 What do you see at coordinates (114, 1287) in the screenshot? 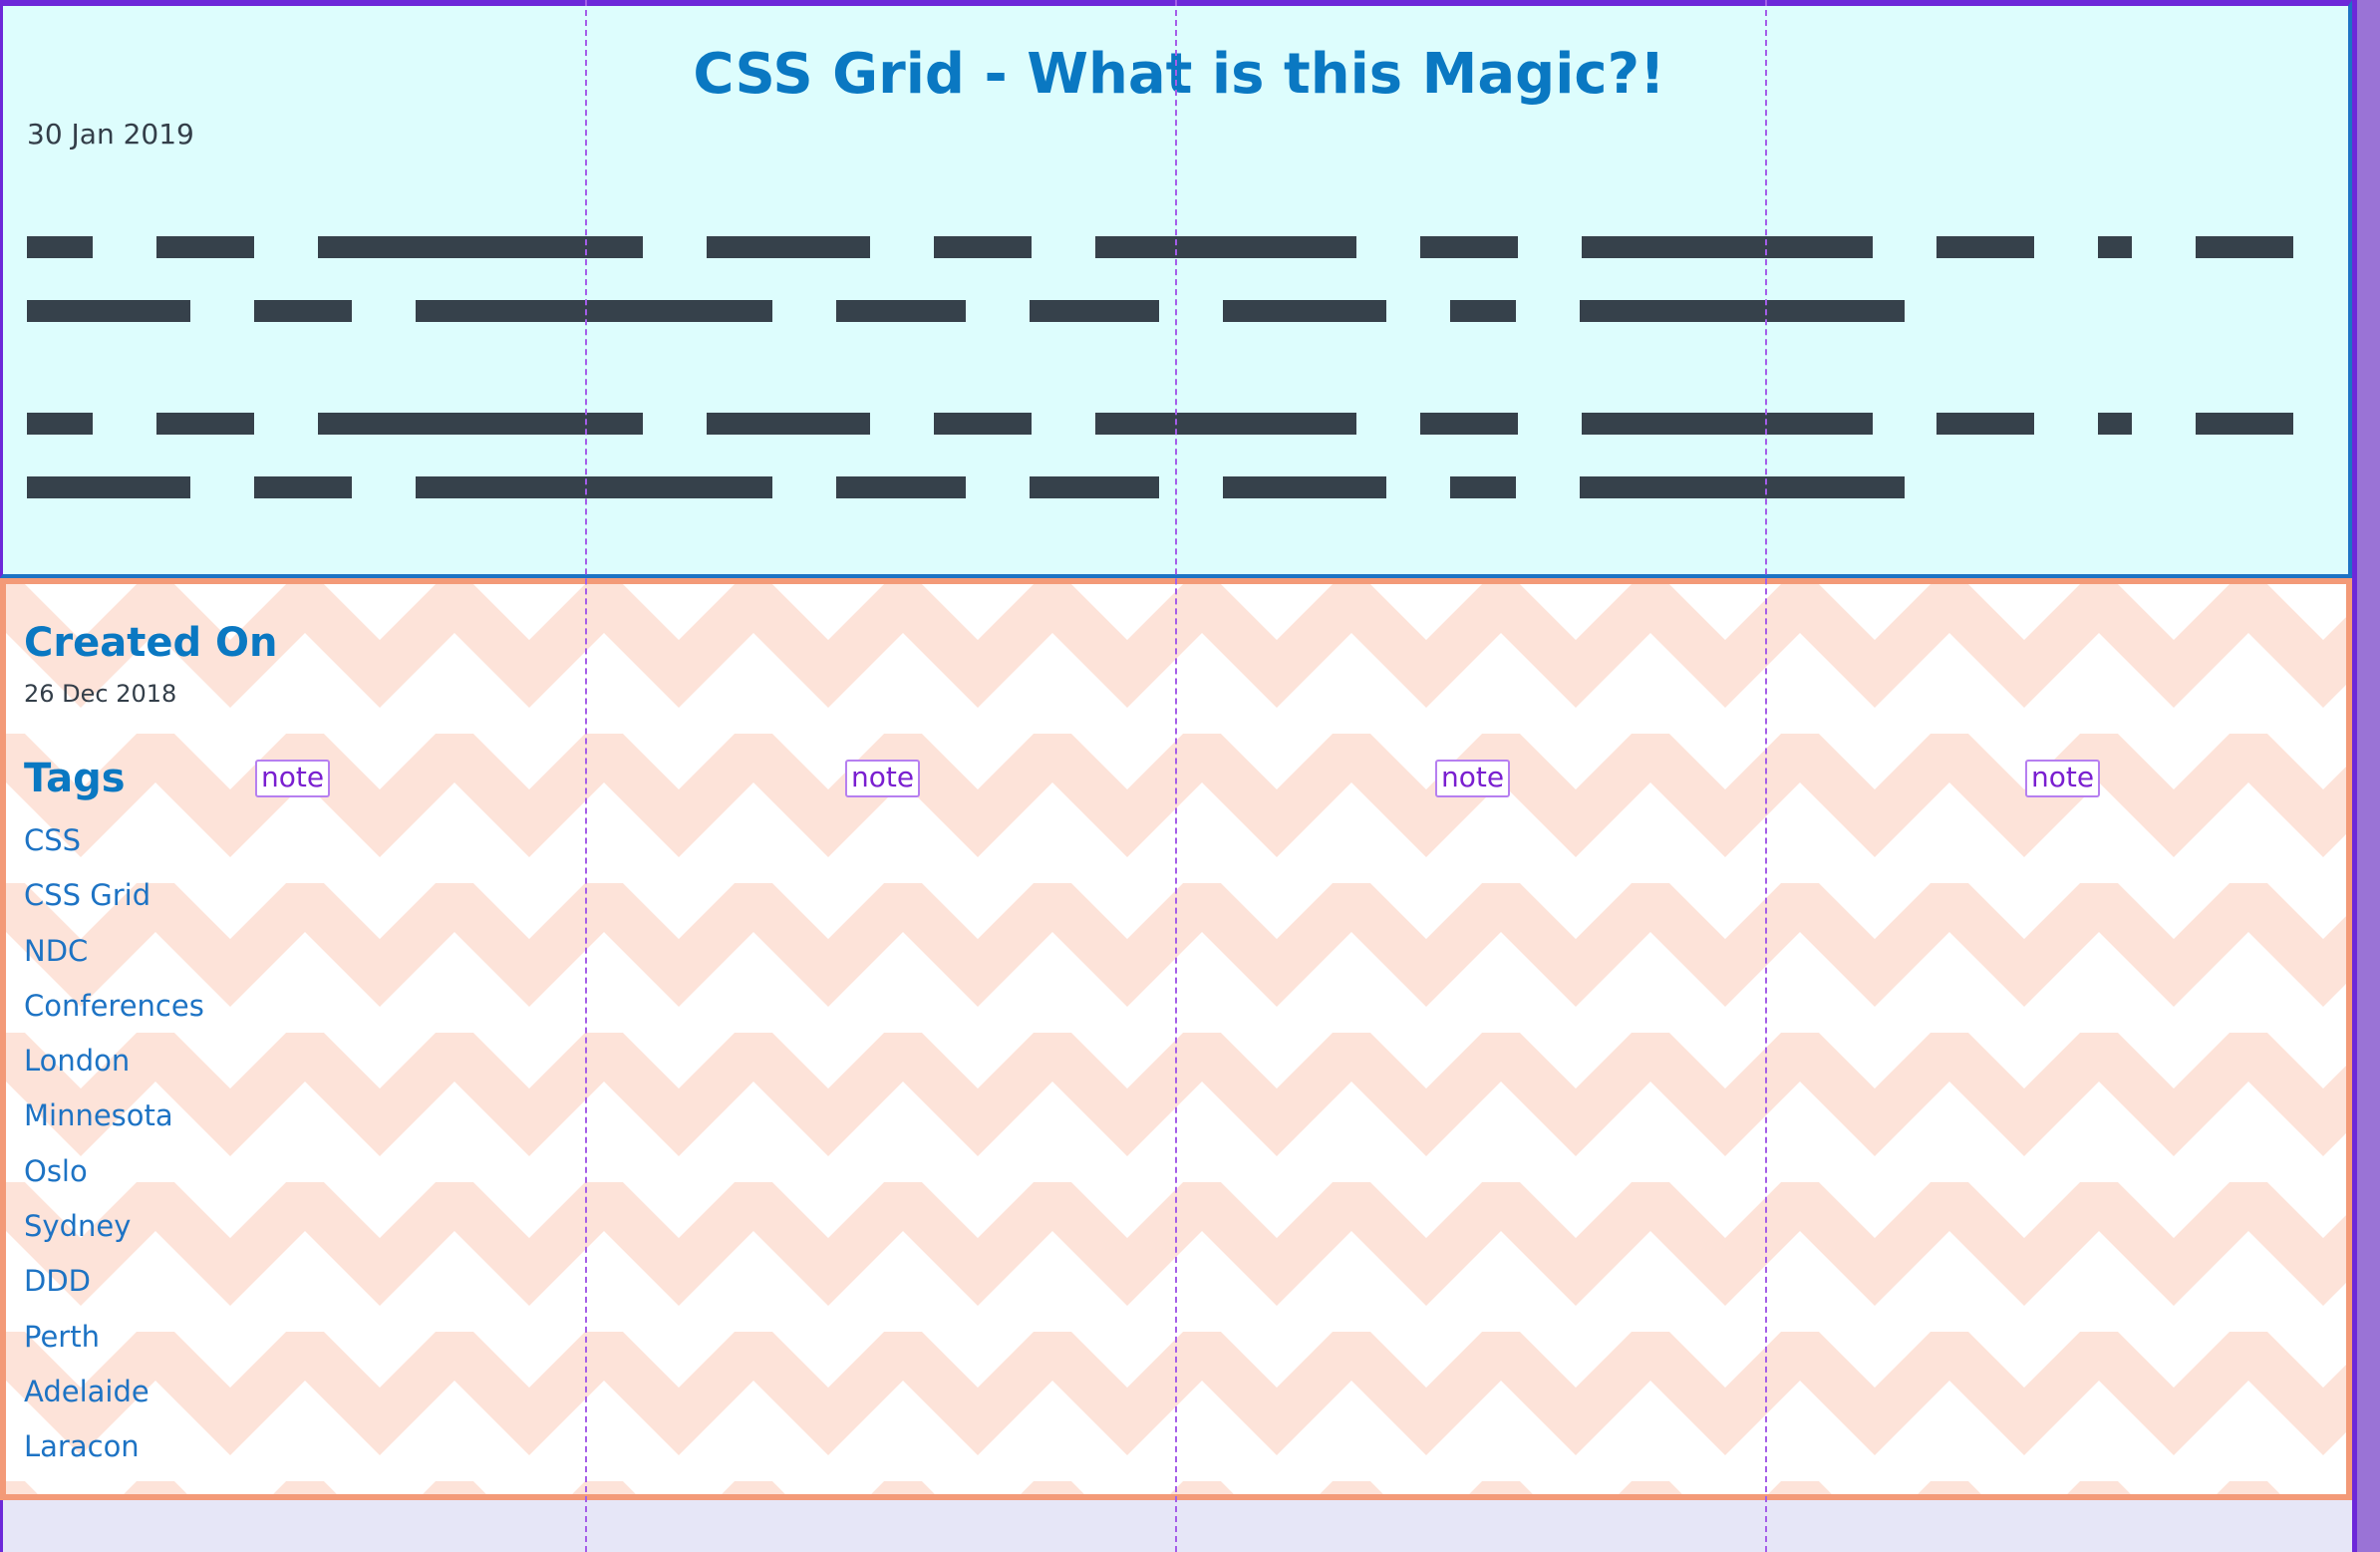
I see `tag-item: DDD` at bounding box center [114, 1287].